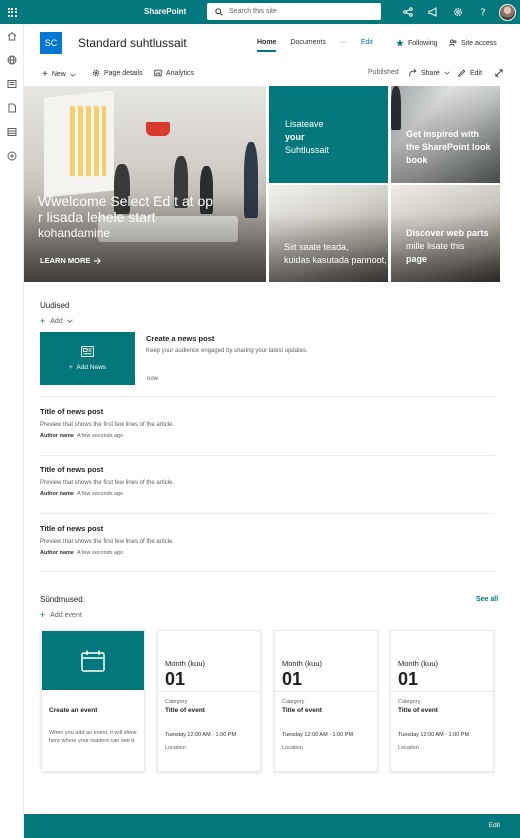 The height and width of the screenshot is (838, 520). Describe the element at coordinates (335, 260) in the screenshot. I see `tile-text-line: kuidas kasutada pannoot,` at that location.